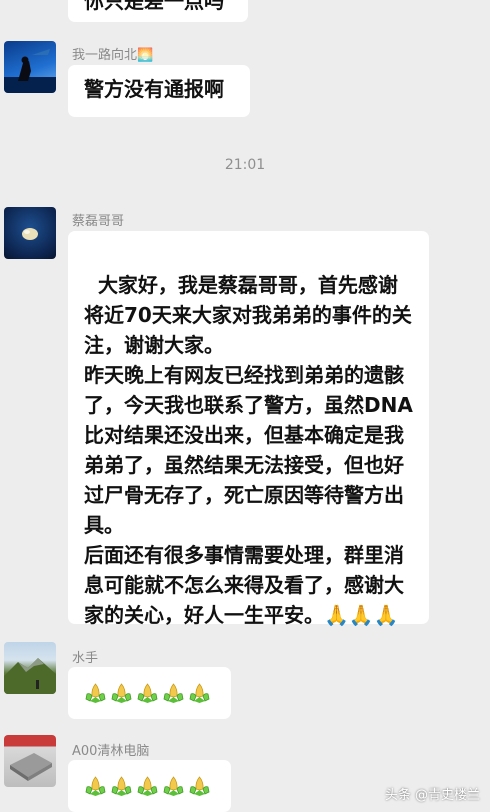 This screenshot has width=490, height=812. What do you see at coordinates (98, 221) in the screenshot?
I see `sender-name: 蔡磊哥哥` at bounding box center [98, 221].